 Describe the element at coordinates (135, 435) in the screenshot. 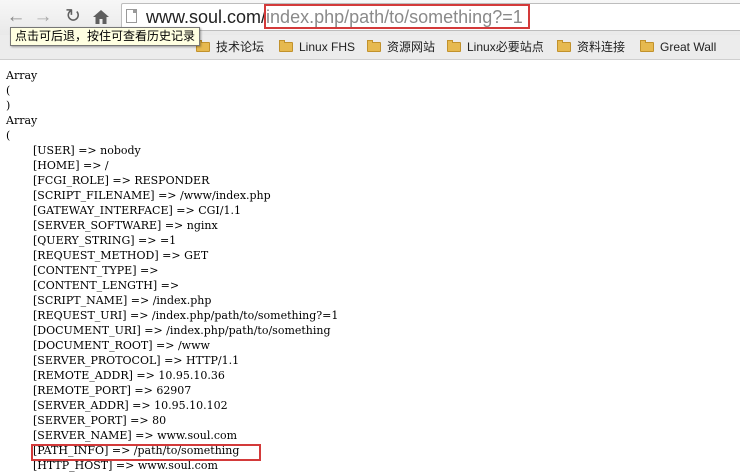

I see `server-var-line: [SERVER_NAME] => www.soul.com` at that location.